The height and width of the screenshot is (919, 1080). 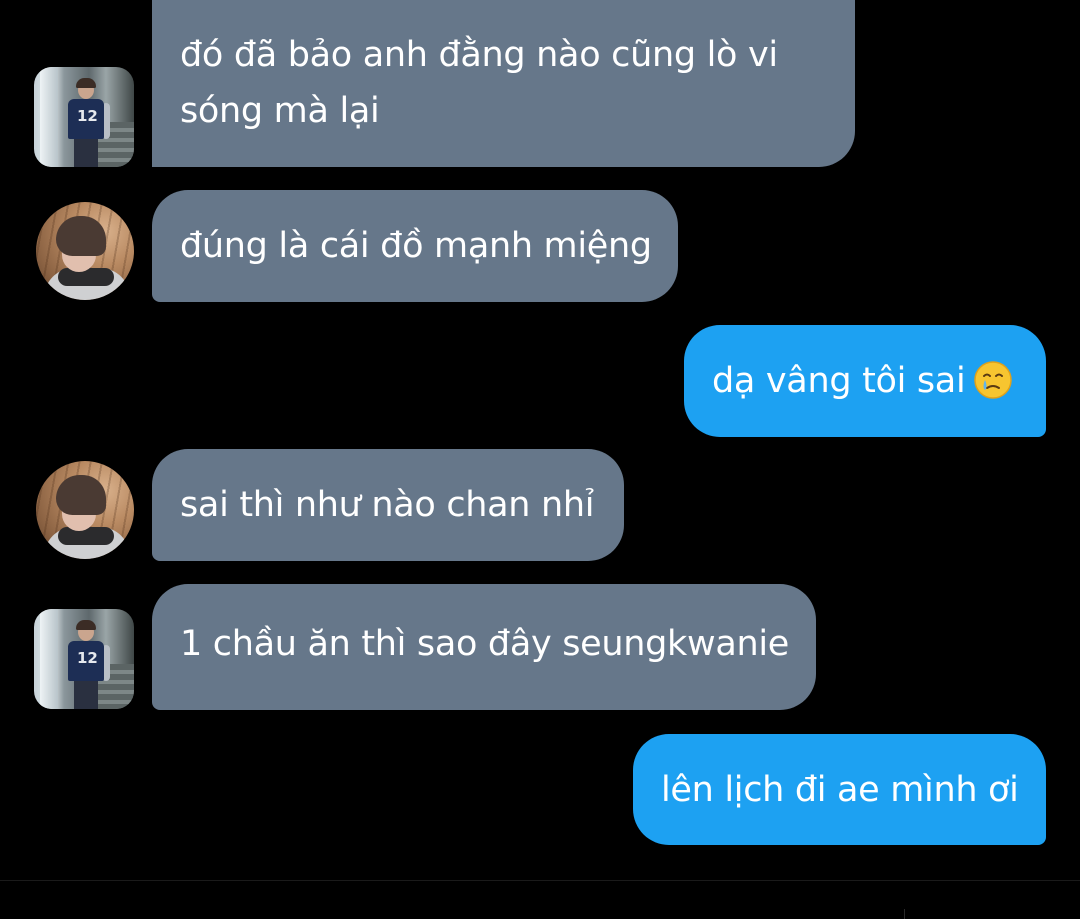 I want to click on message-text: sóng mà lại, so click(x=280, y=111).